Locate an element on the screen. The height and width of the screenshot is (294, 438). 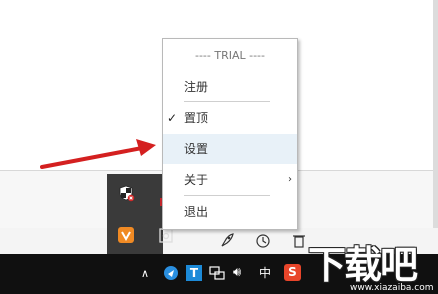
blue-app-icon is located at coordinates (171, 273).